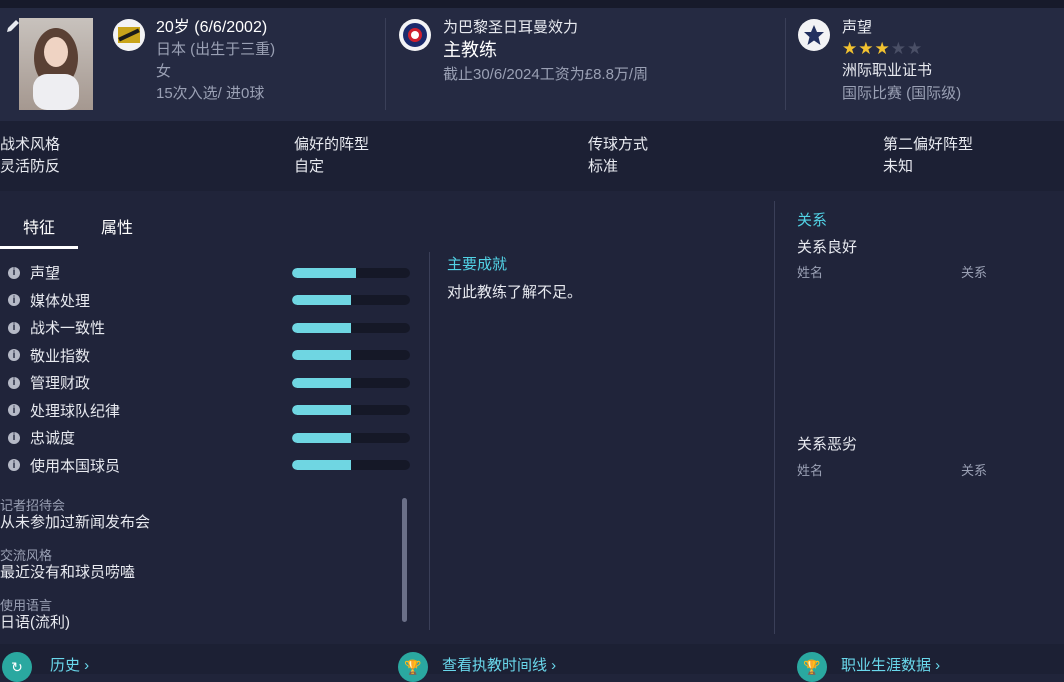 This screenshot has height=682, width=1064. I want to click on attribute-row: i 媒体处理, so click(213, 300).